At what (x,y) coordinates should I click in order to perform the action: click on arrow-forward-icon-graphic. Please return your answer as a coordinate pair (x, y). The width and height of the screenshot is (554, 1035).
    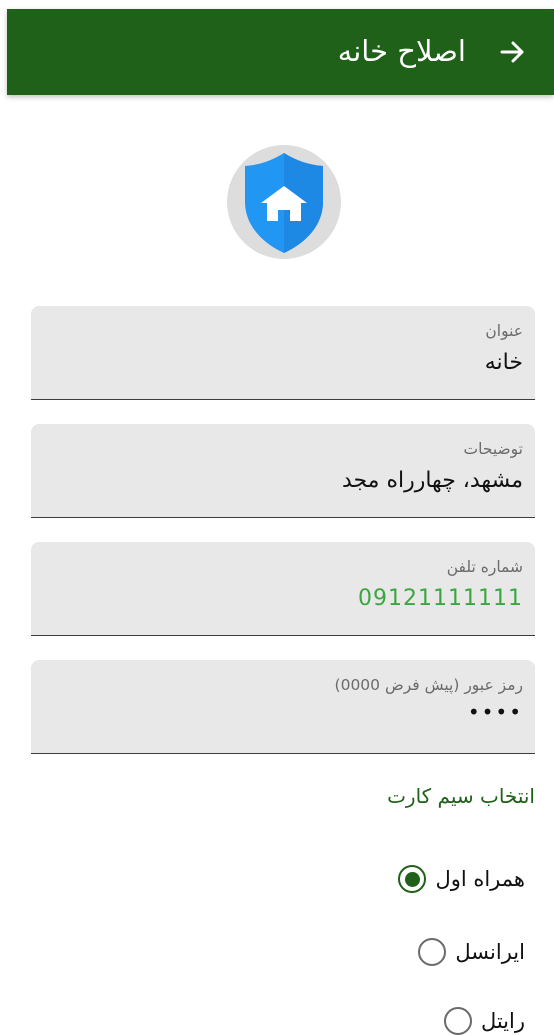
    Looking at the image, I should click on (512, 52).